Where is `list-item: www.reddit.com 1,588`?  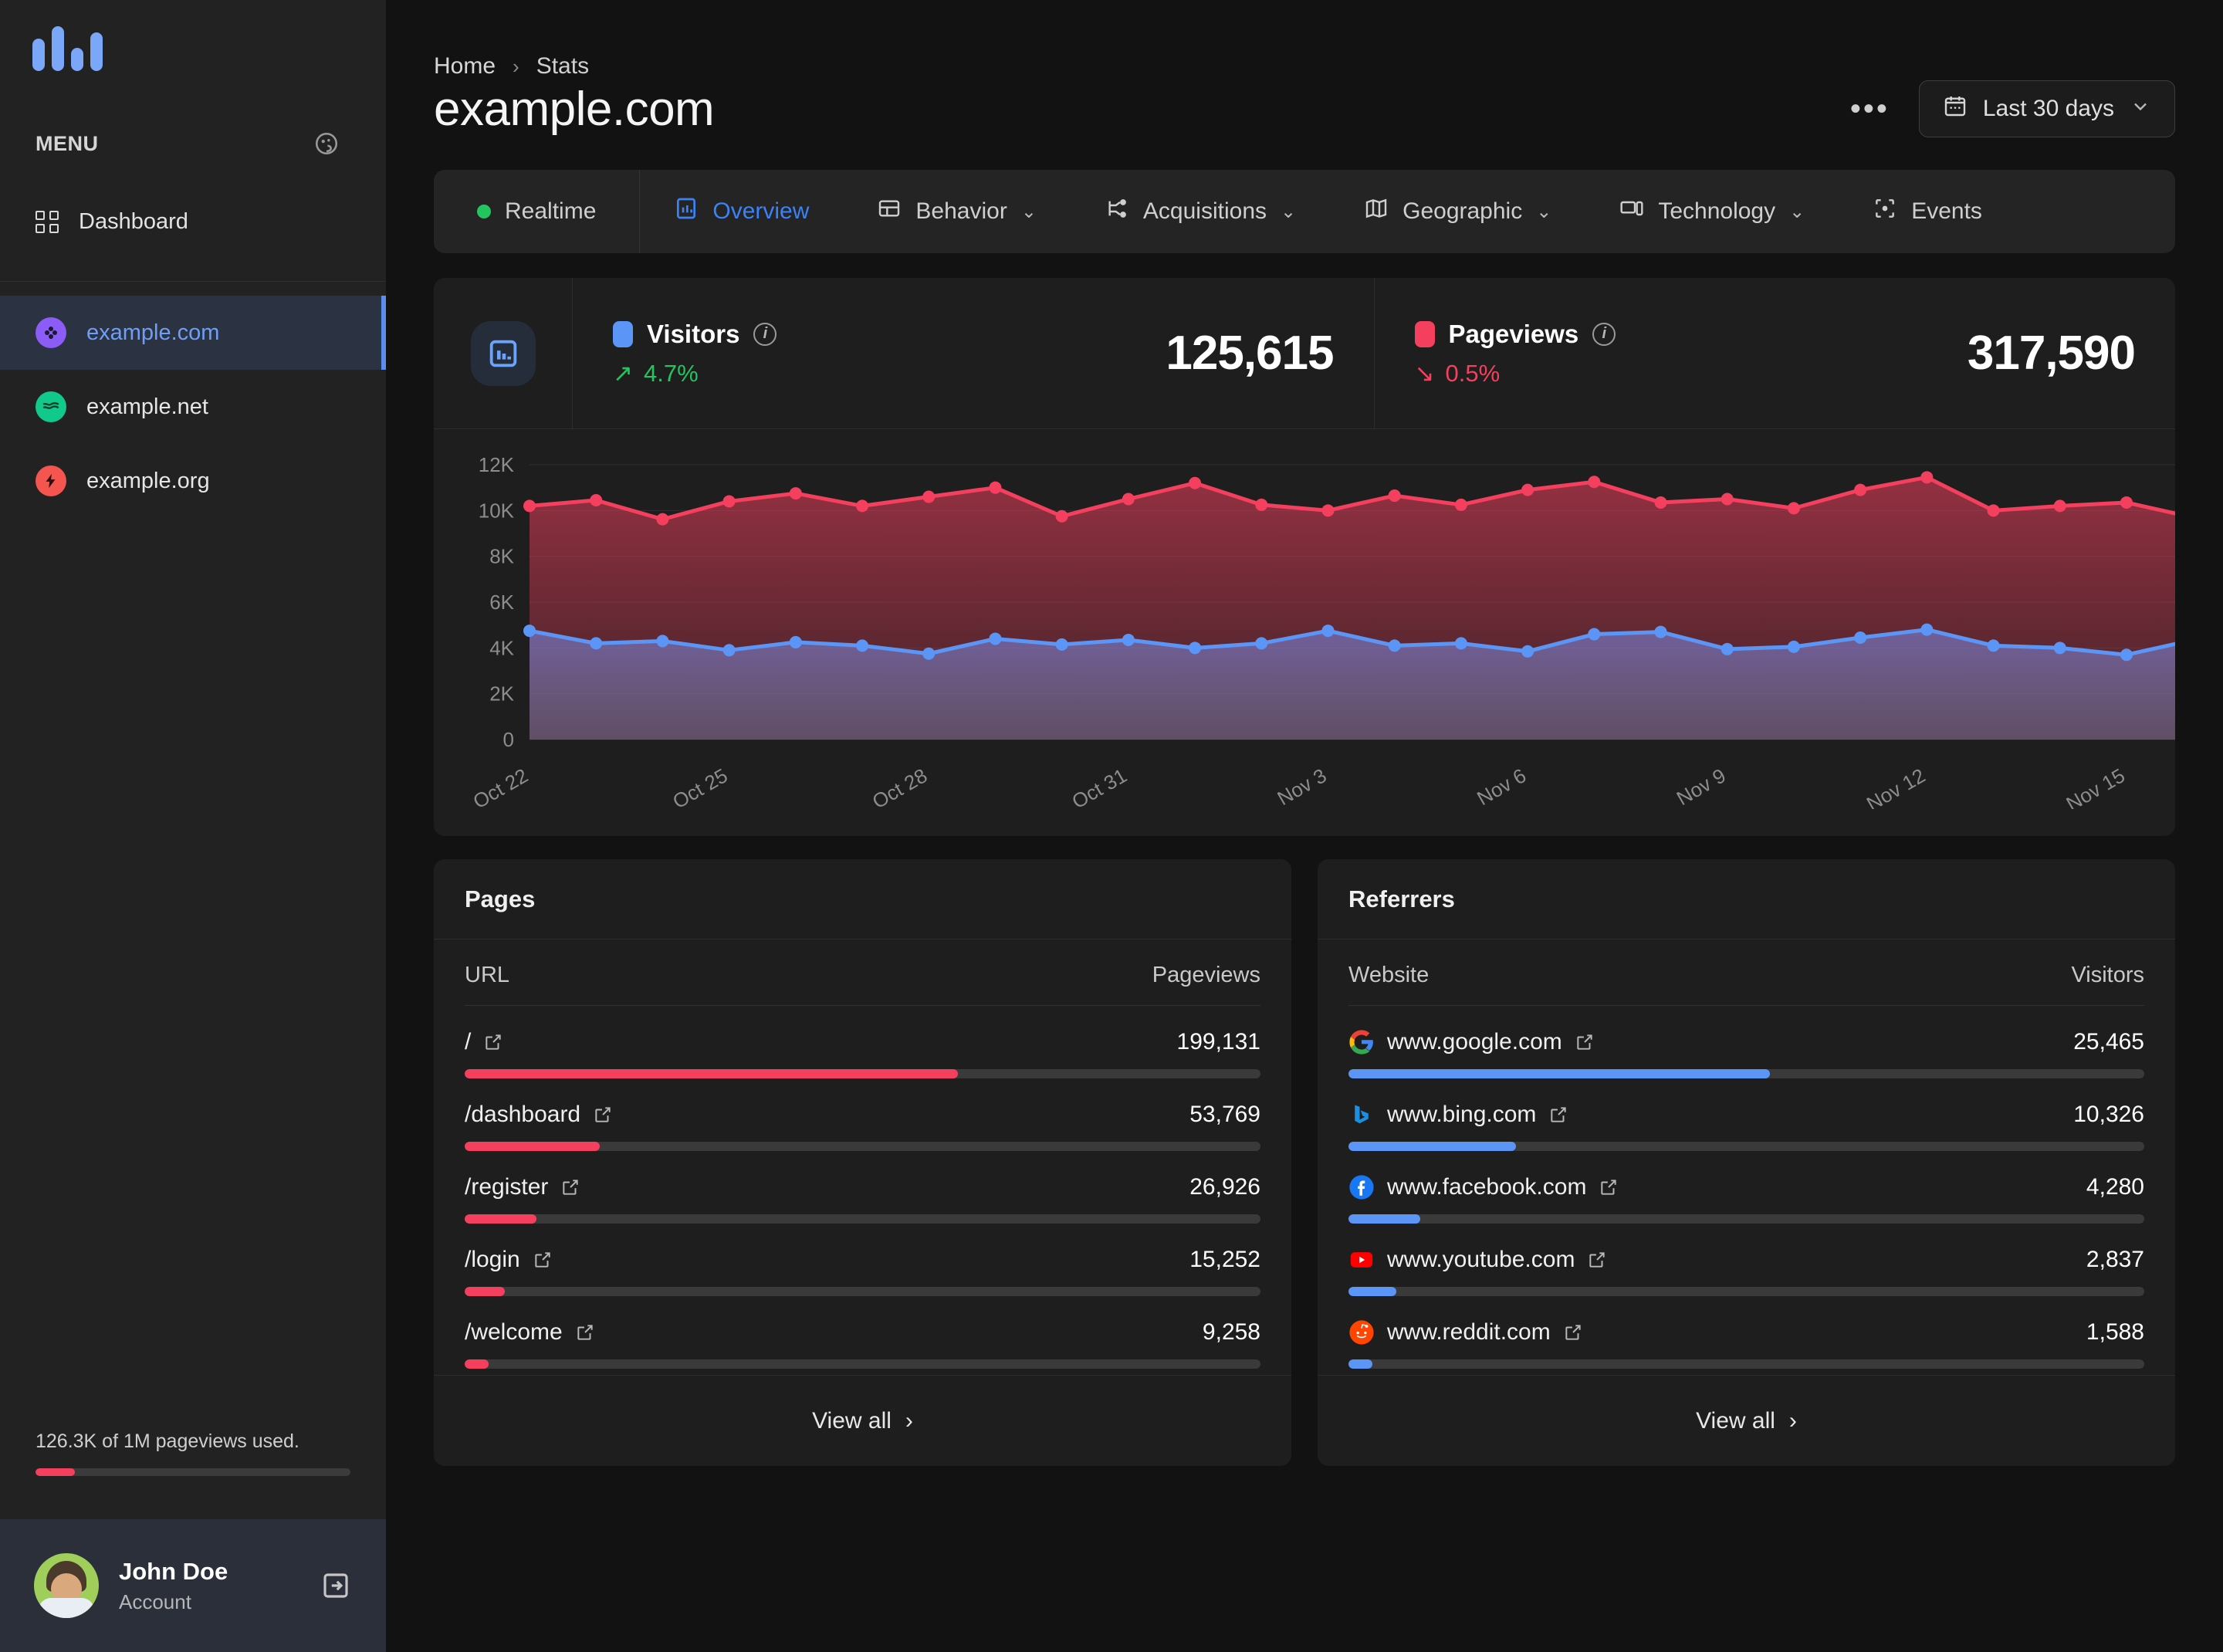 list-item: www.reddit.com 1,588 is located at coordinates (1746, 1333).